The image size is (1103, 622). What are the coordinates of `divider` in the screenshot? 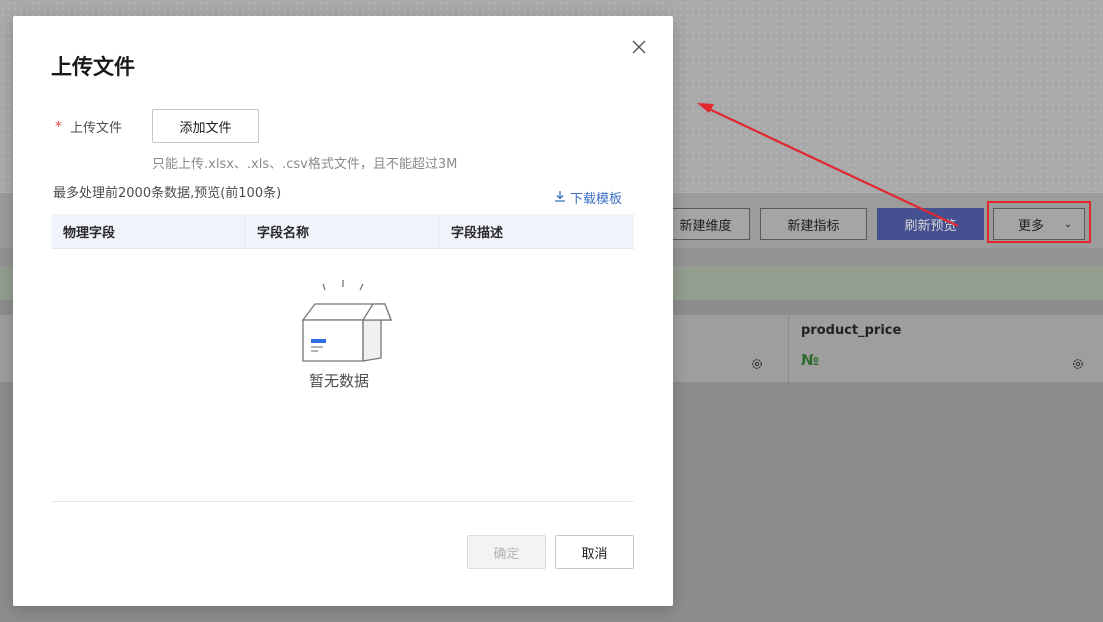 It's located at (342, 501).